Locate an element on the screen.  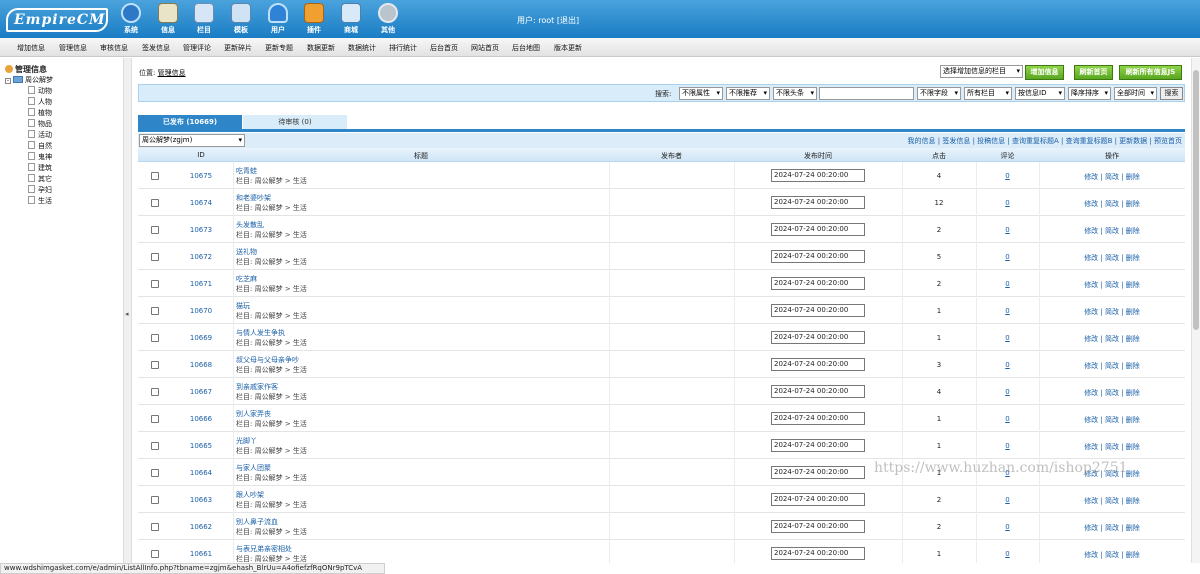
breadcrumb-link: 管理信息 is located at coordinates (172, 73).